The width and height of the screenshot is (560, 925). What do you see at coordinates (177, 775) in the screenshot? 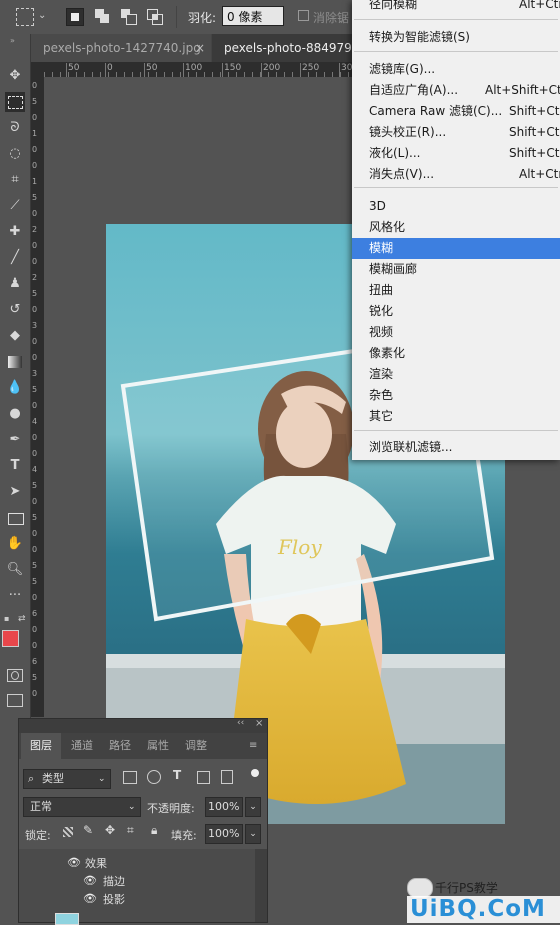
I see `filter-type-icon: T` at bounding box center [177, 775].